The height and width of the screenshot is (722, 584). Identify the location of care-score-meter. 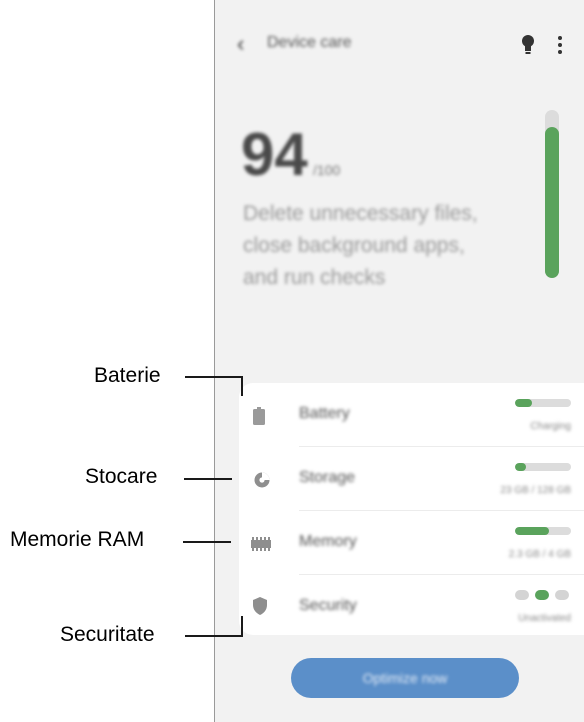
(552, 194).